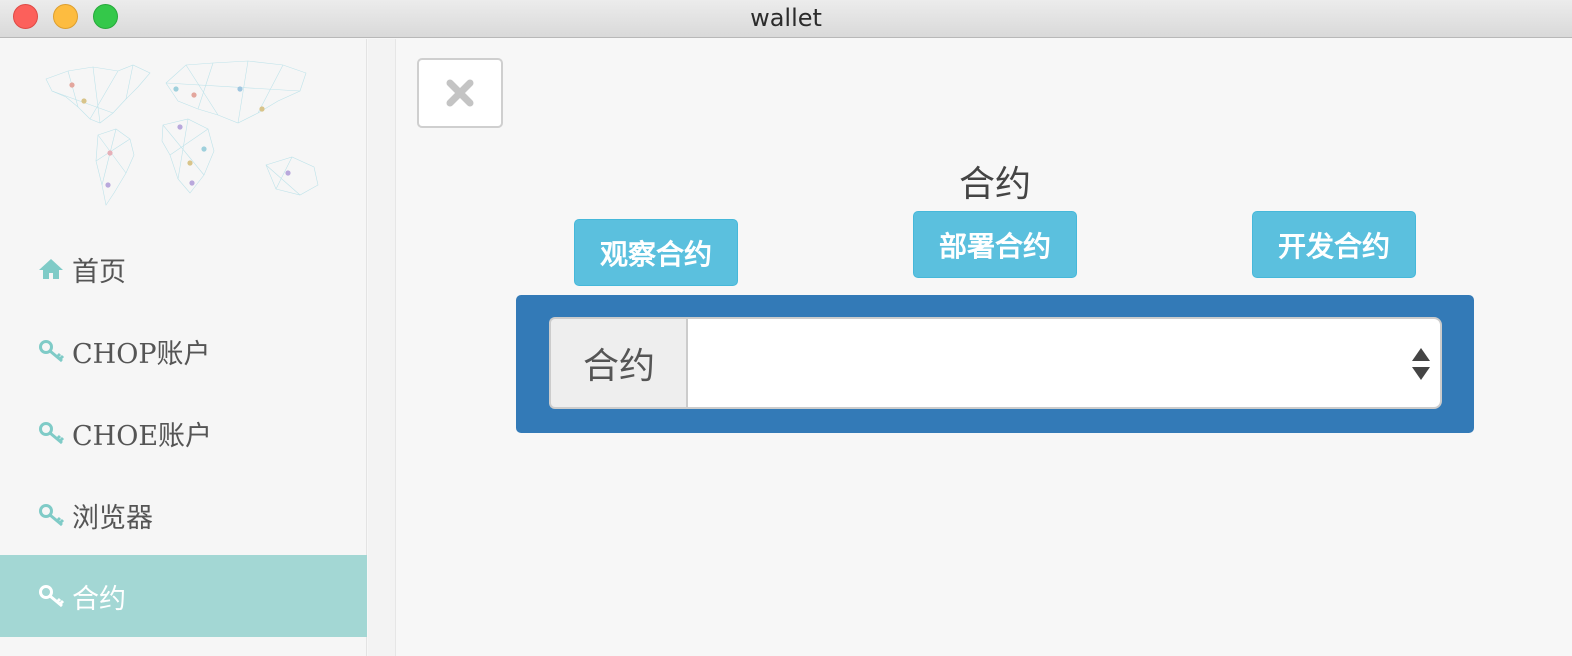  What do you see at coordinates (183, 596) in the screenshot?
I see `sidebar-item-contract: 合约` at bounding box center [183, 596].